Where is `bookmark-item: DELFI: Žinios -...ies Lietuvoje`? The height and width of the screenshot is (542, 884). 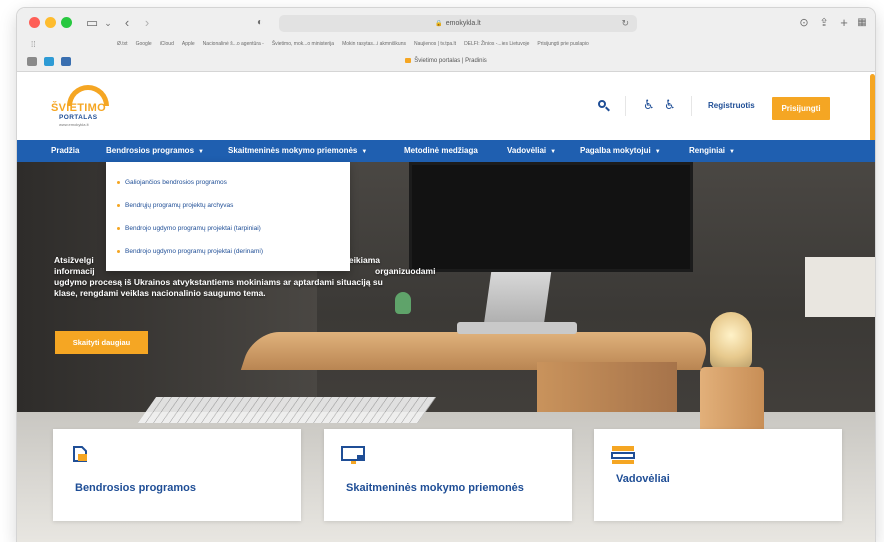
bookmark-item: DELFI: Žinios -...ies Lietuvoje is located at coordinates (496, 44).